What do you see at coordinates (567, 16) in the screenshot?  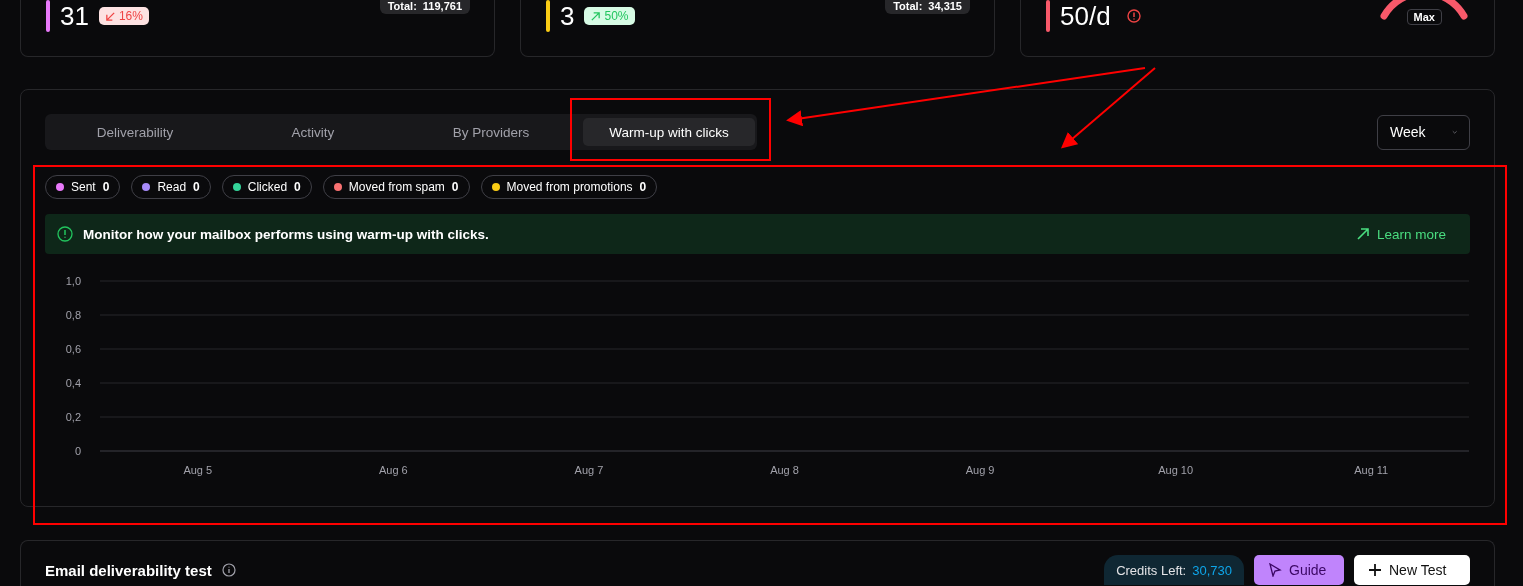 I see `stat-value: 3` at bounding box center [567, 16].